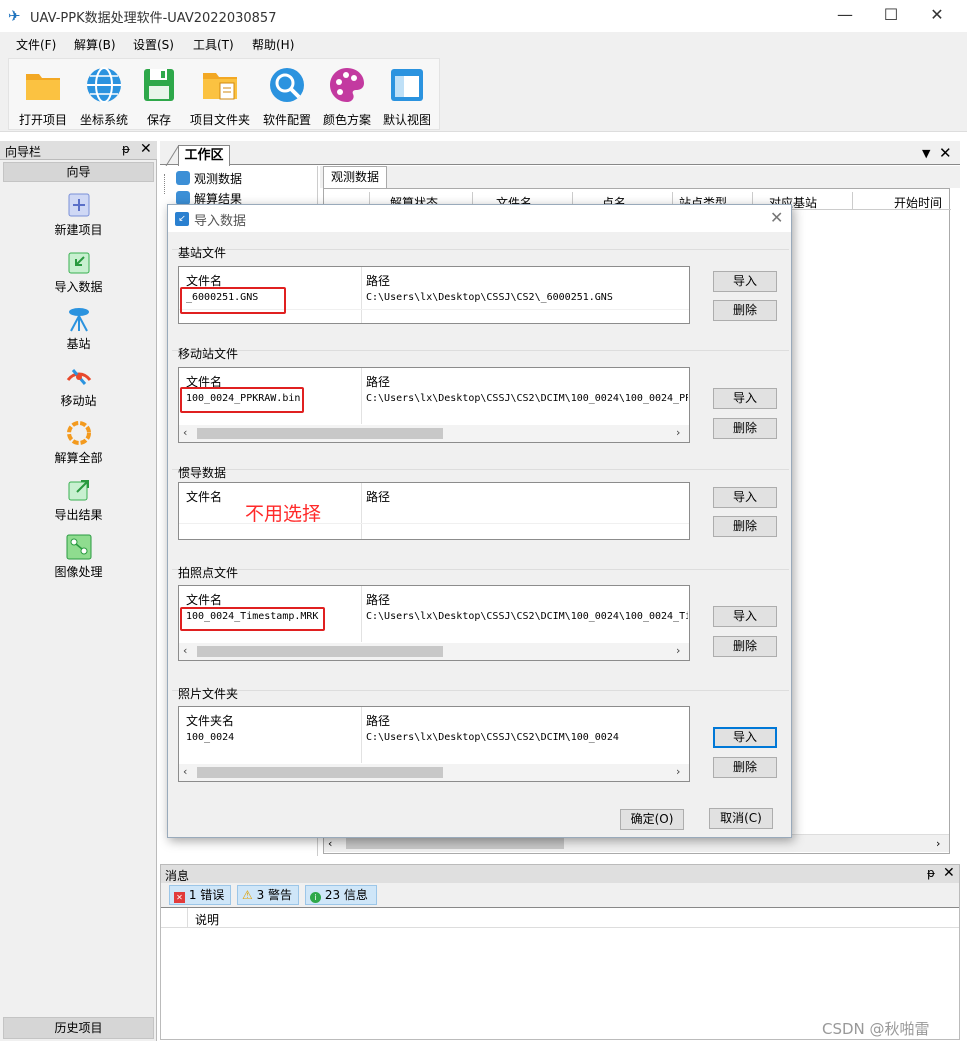  Describe the element at coordinates (918, 202) in the screenshot. I see `col-start-time: 开始时间` at that location.